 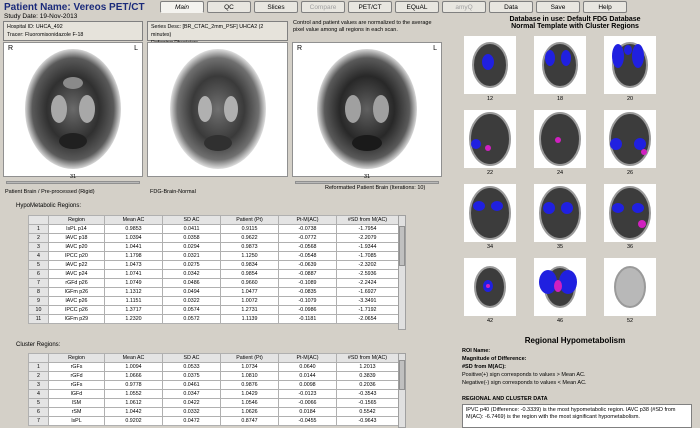 I want to click on slice-number-label: 20, so click(x=630, y=99).